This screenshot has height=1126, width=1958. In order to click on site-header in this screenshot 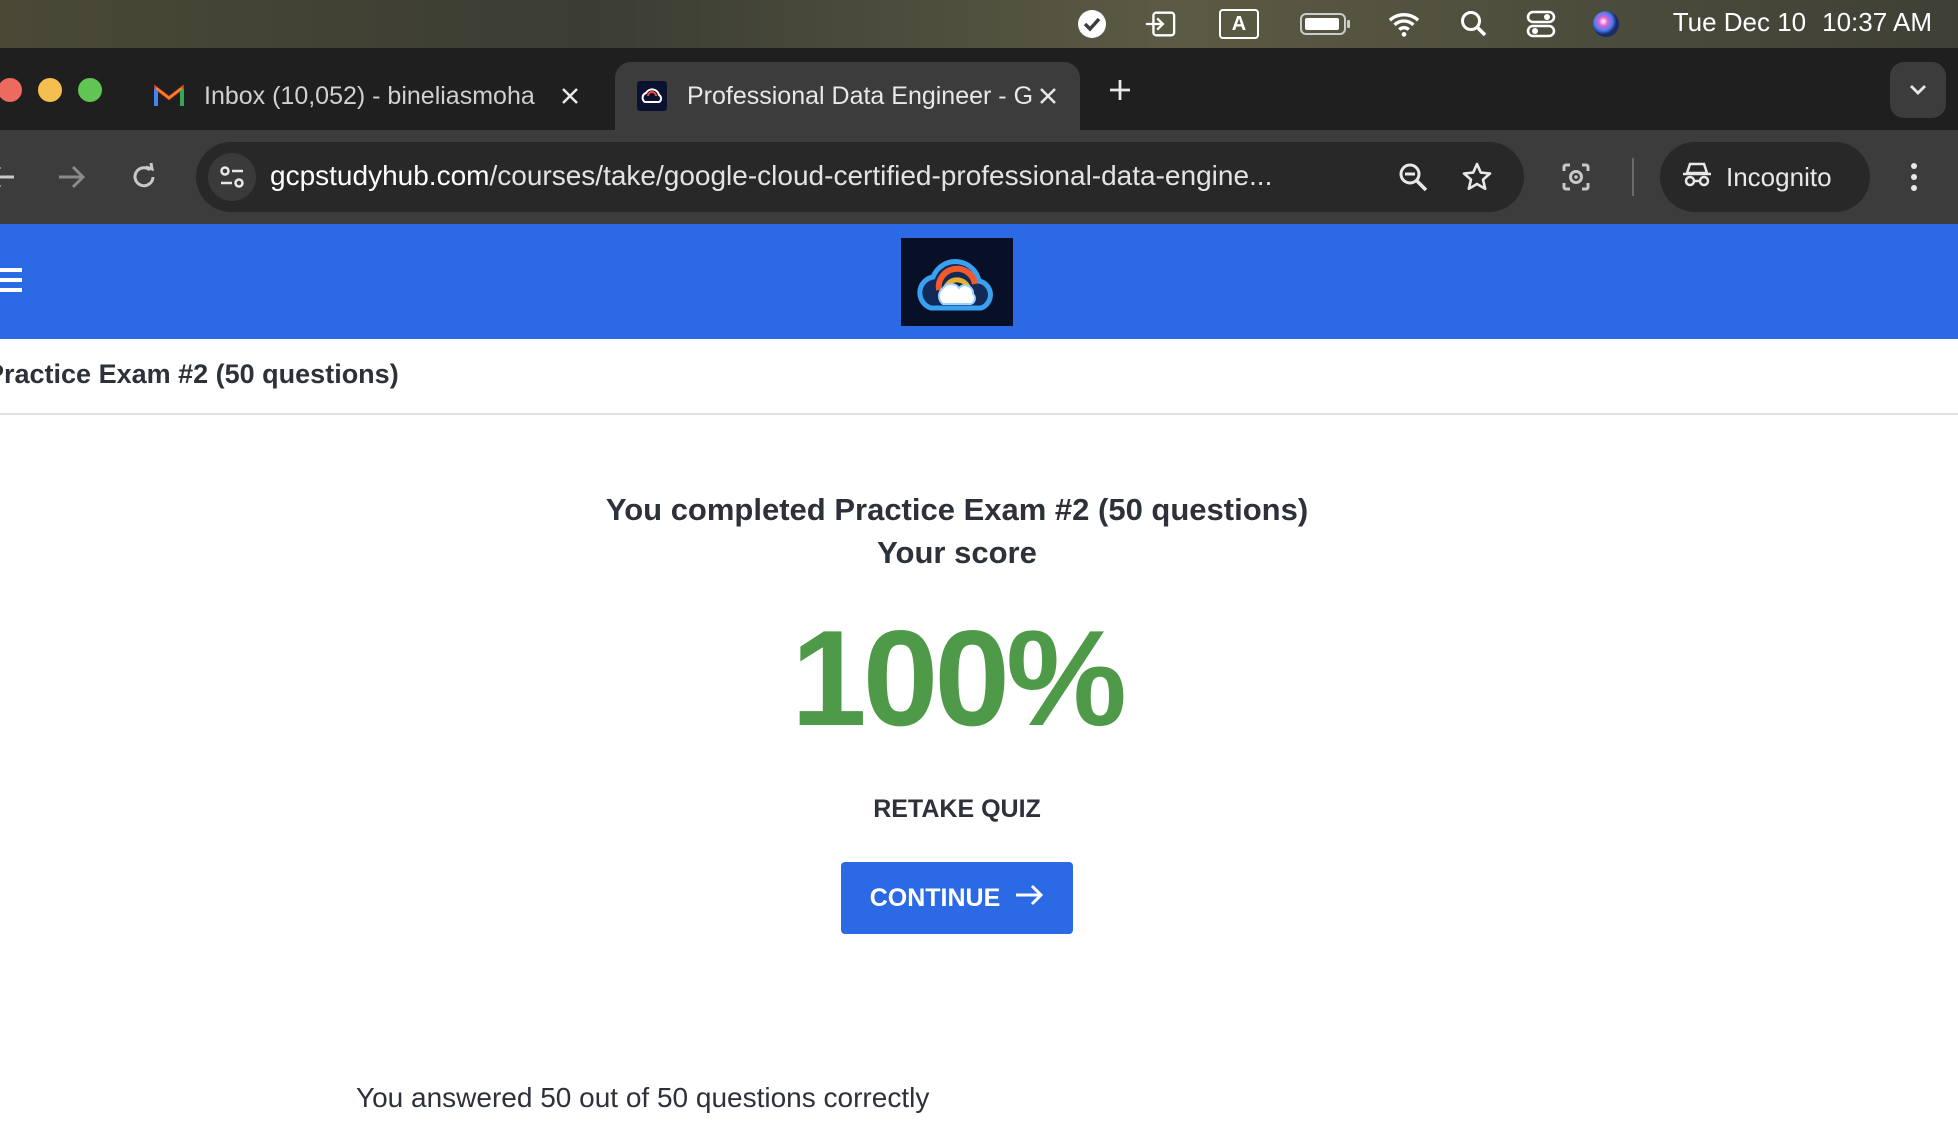, I will do `click(979, 281)`.